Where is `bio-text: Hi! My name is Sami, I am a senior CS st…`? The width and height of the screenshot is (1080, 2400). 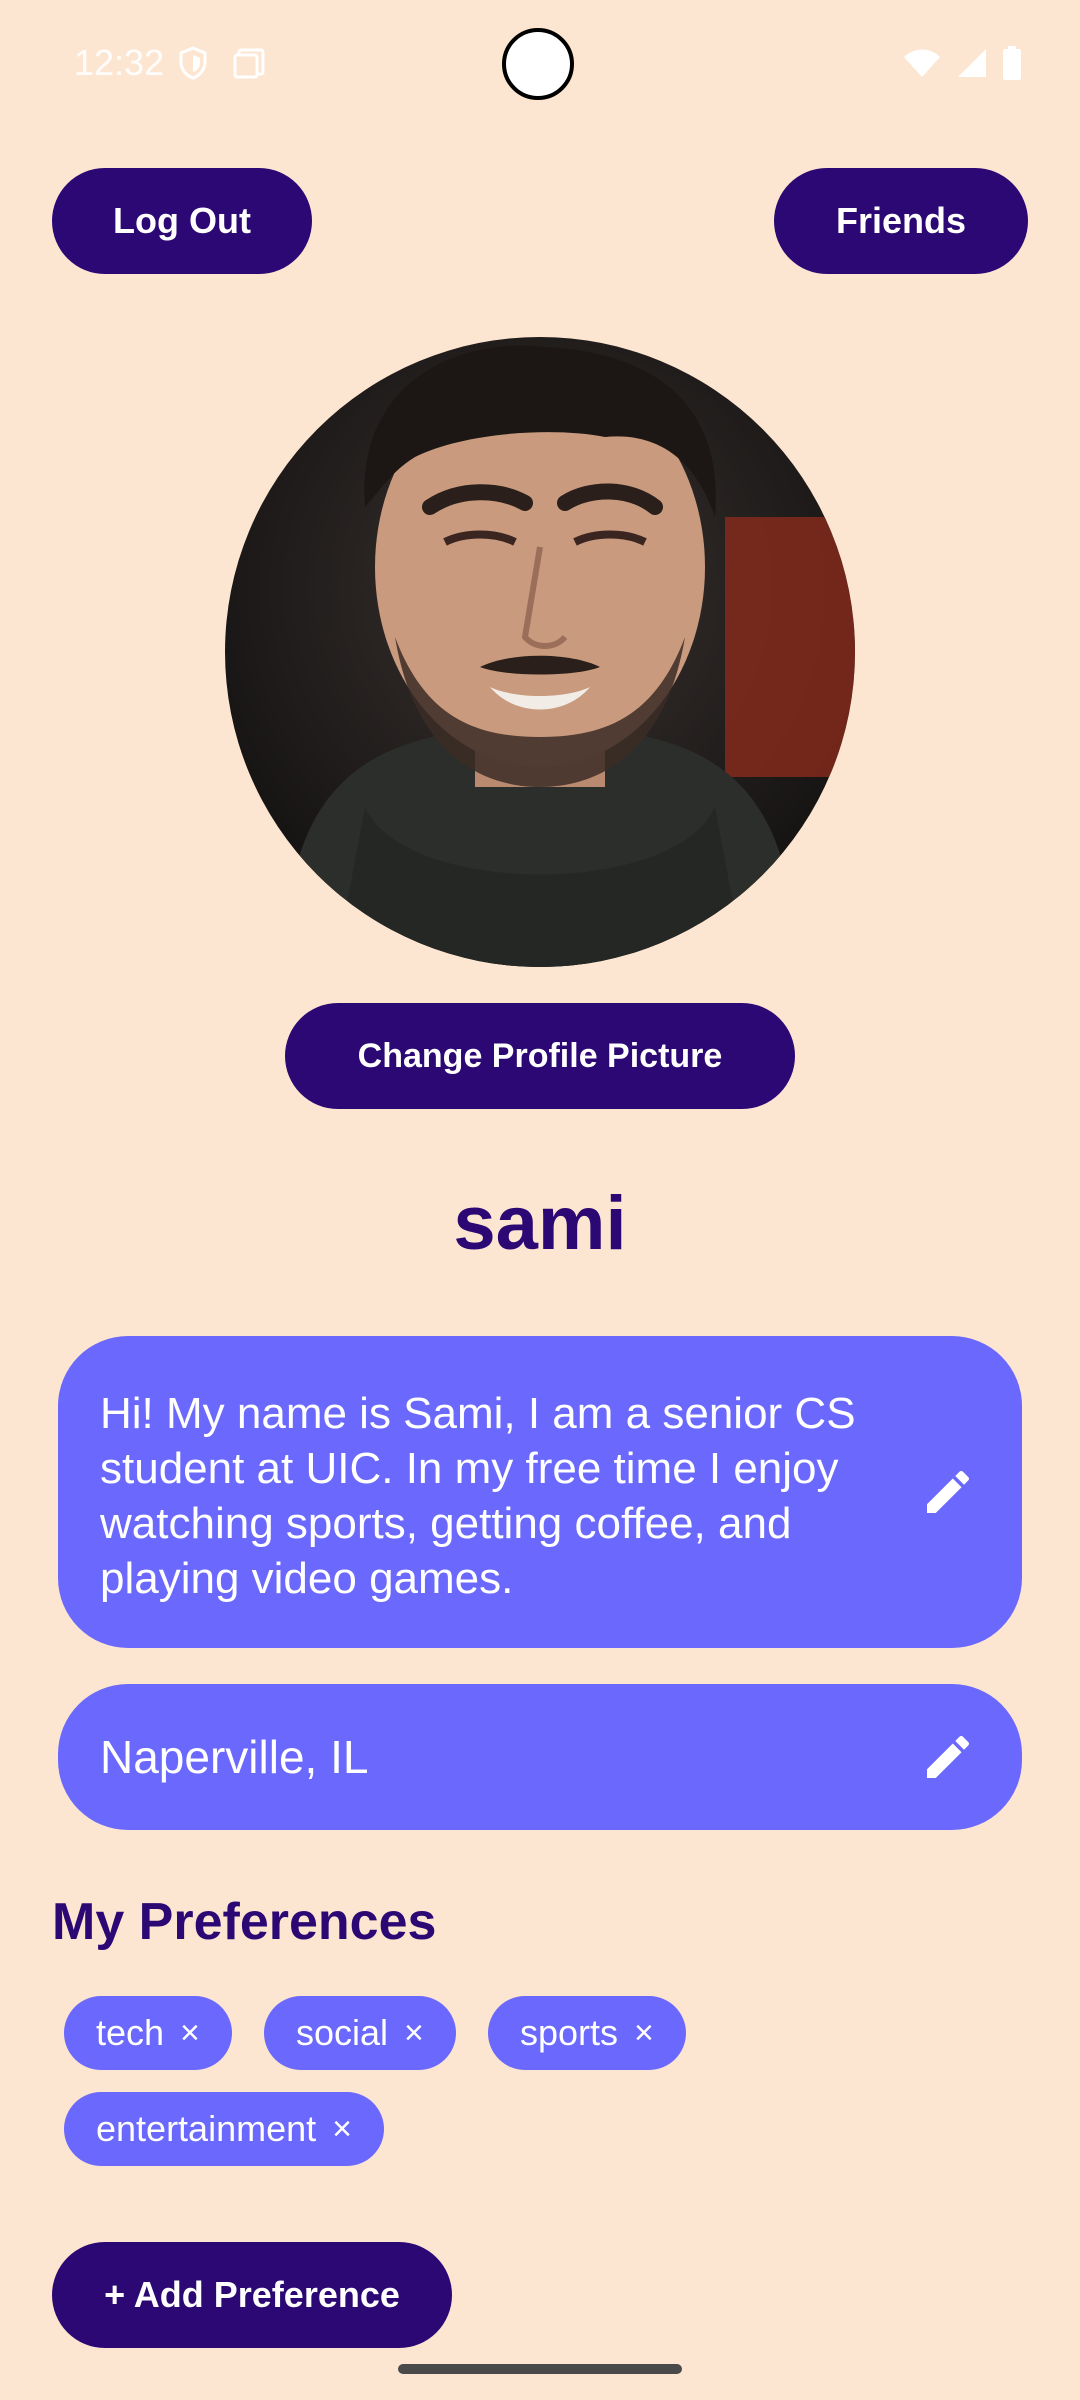 bio-text: Hi! My name is Sami, I am a senior CS st… is located at coordinates (478, 1496).